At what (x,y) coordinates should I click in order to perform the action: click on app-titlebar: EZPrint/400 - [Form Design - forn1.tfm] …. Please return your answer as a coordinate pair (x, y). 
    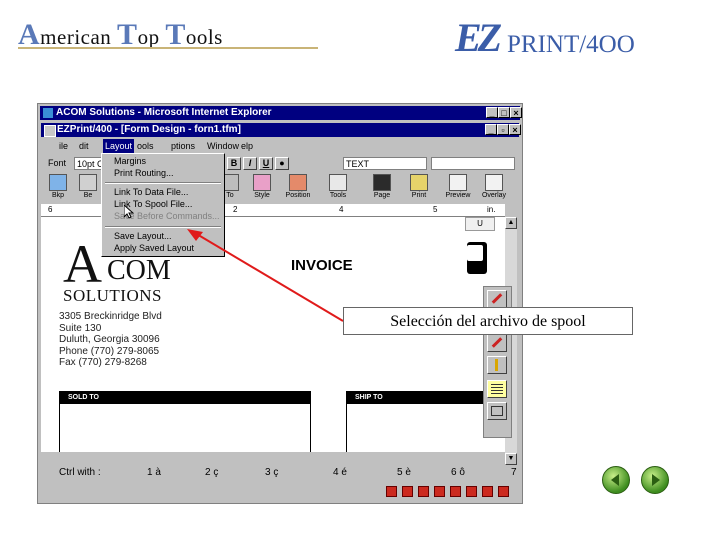
    Looking at the image, I should click on (281, 130).